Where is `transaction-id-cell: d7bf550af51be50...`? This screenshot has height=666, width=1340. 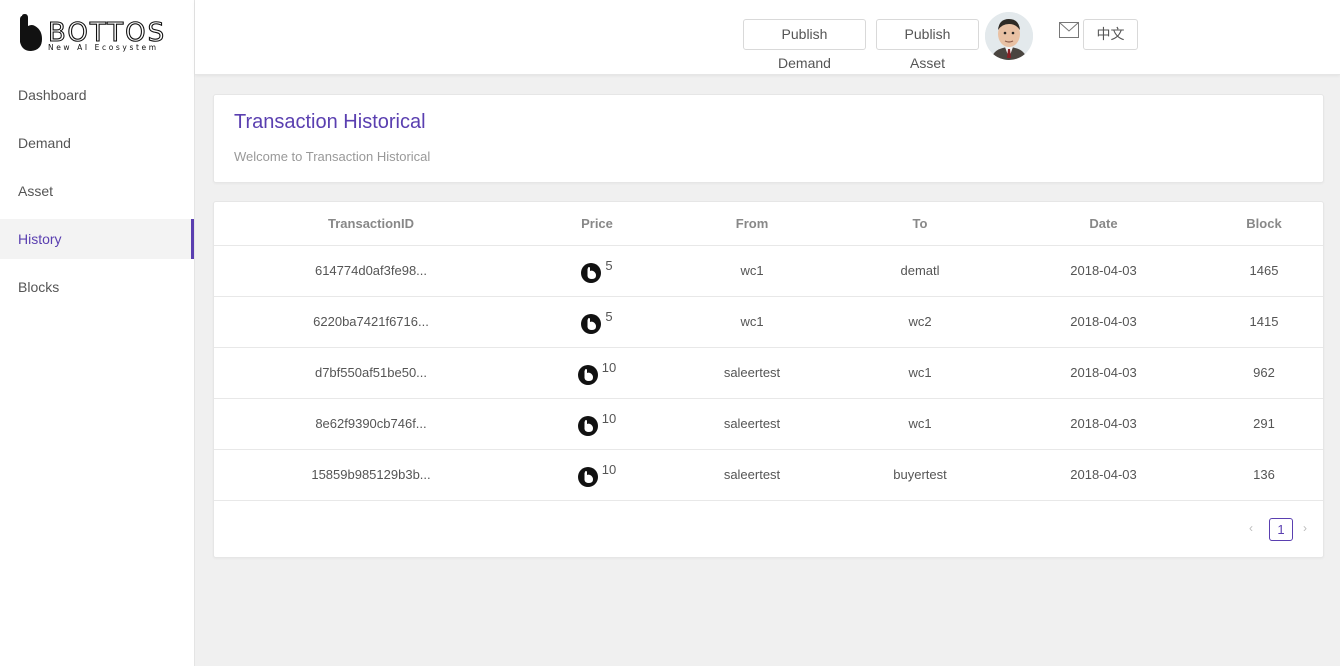
transaction-id-cell: d7bf550af51be50... is located at coordinates (371, 373).